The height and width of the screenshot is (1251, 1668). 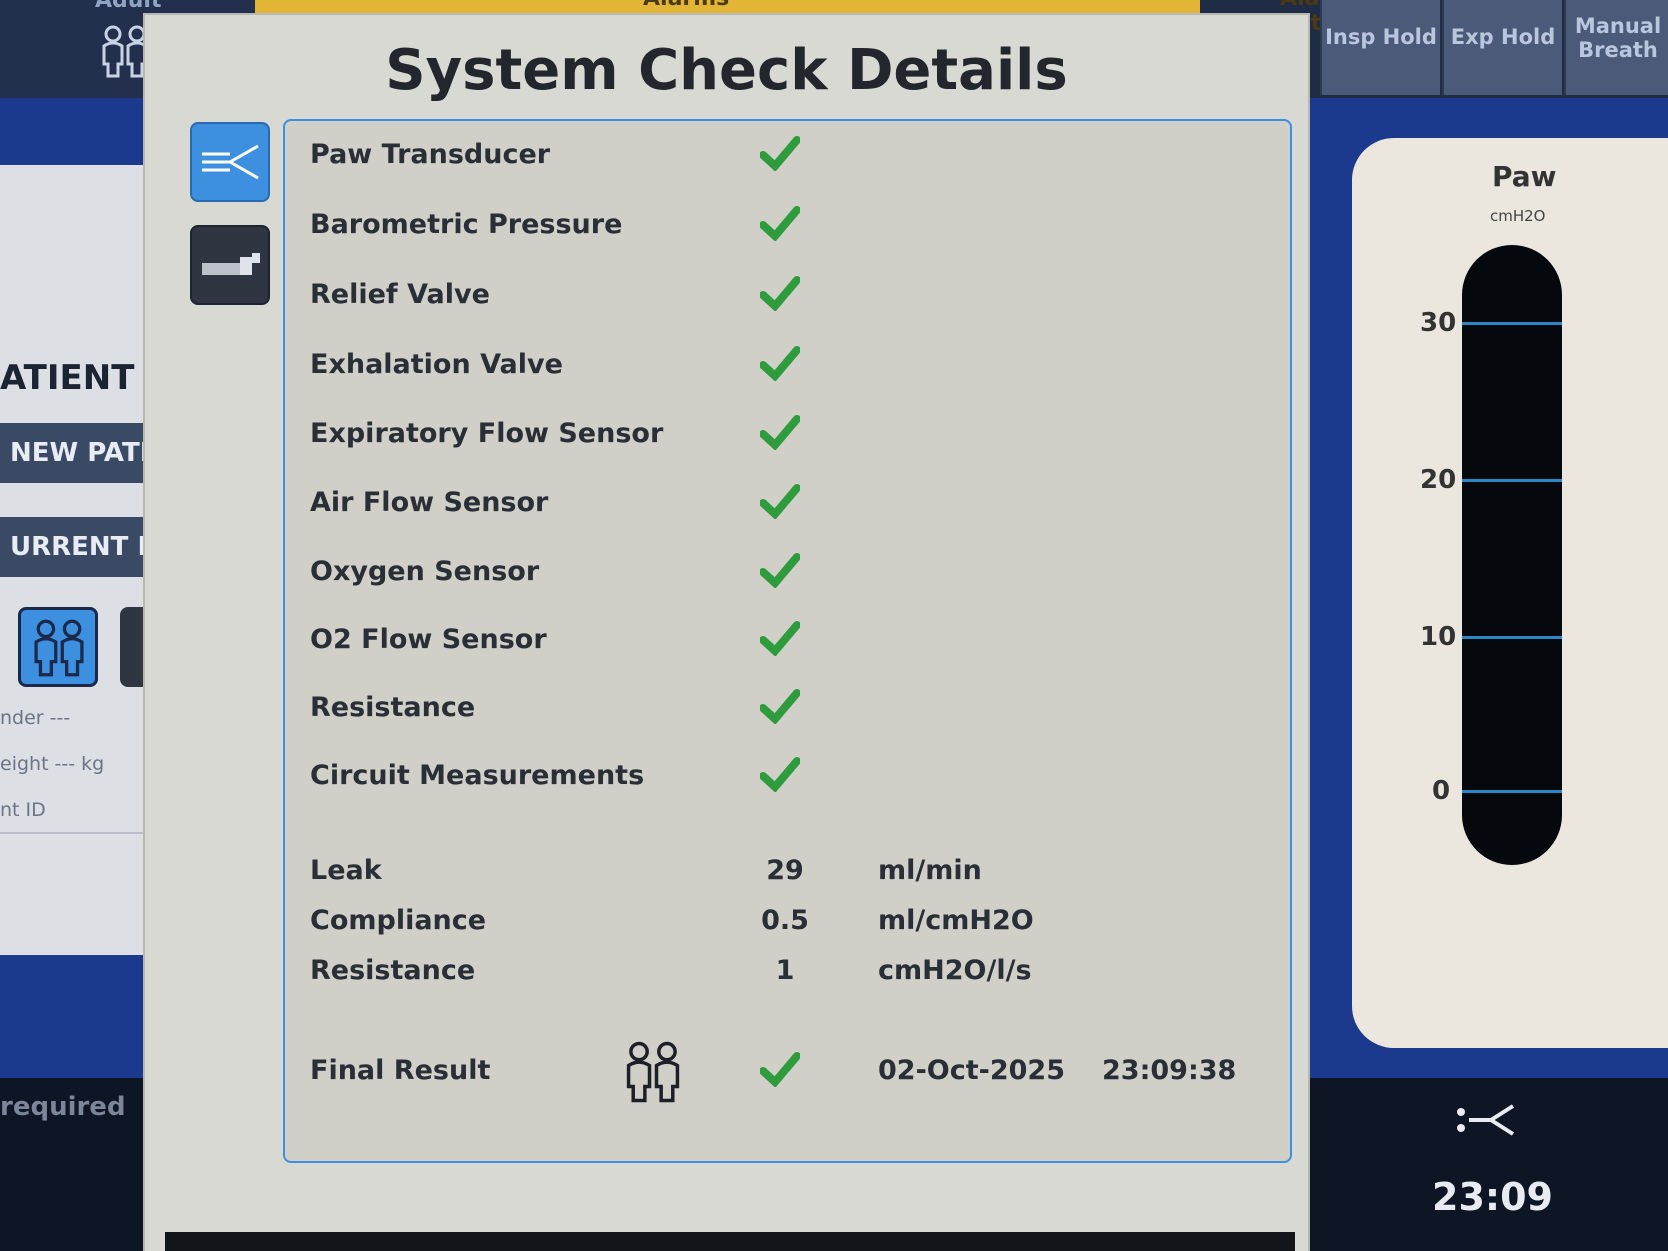 I want to click on check-row: Expiratory Flow Sensor, so click(x=790, y=436).